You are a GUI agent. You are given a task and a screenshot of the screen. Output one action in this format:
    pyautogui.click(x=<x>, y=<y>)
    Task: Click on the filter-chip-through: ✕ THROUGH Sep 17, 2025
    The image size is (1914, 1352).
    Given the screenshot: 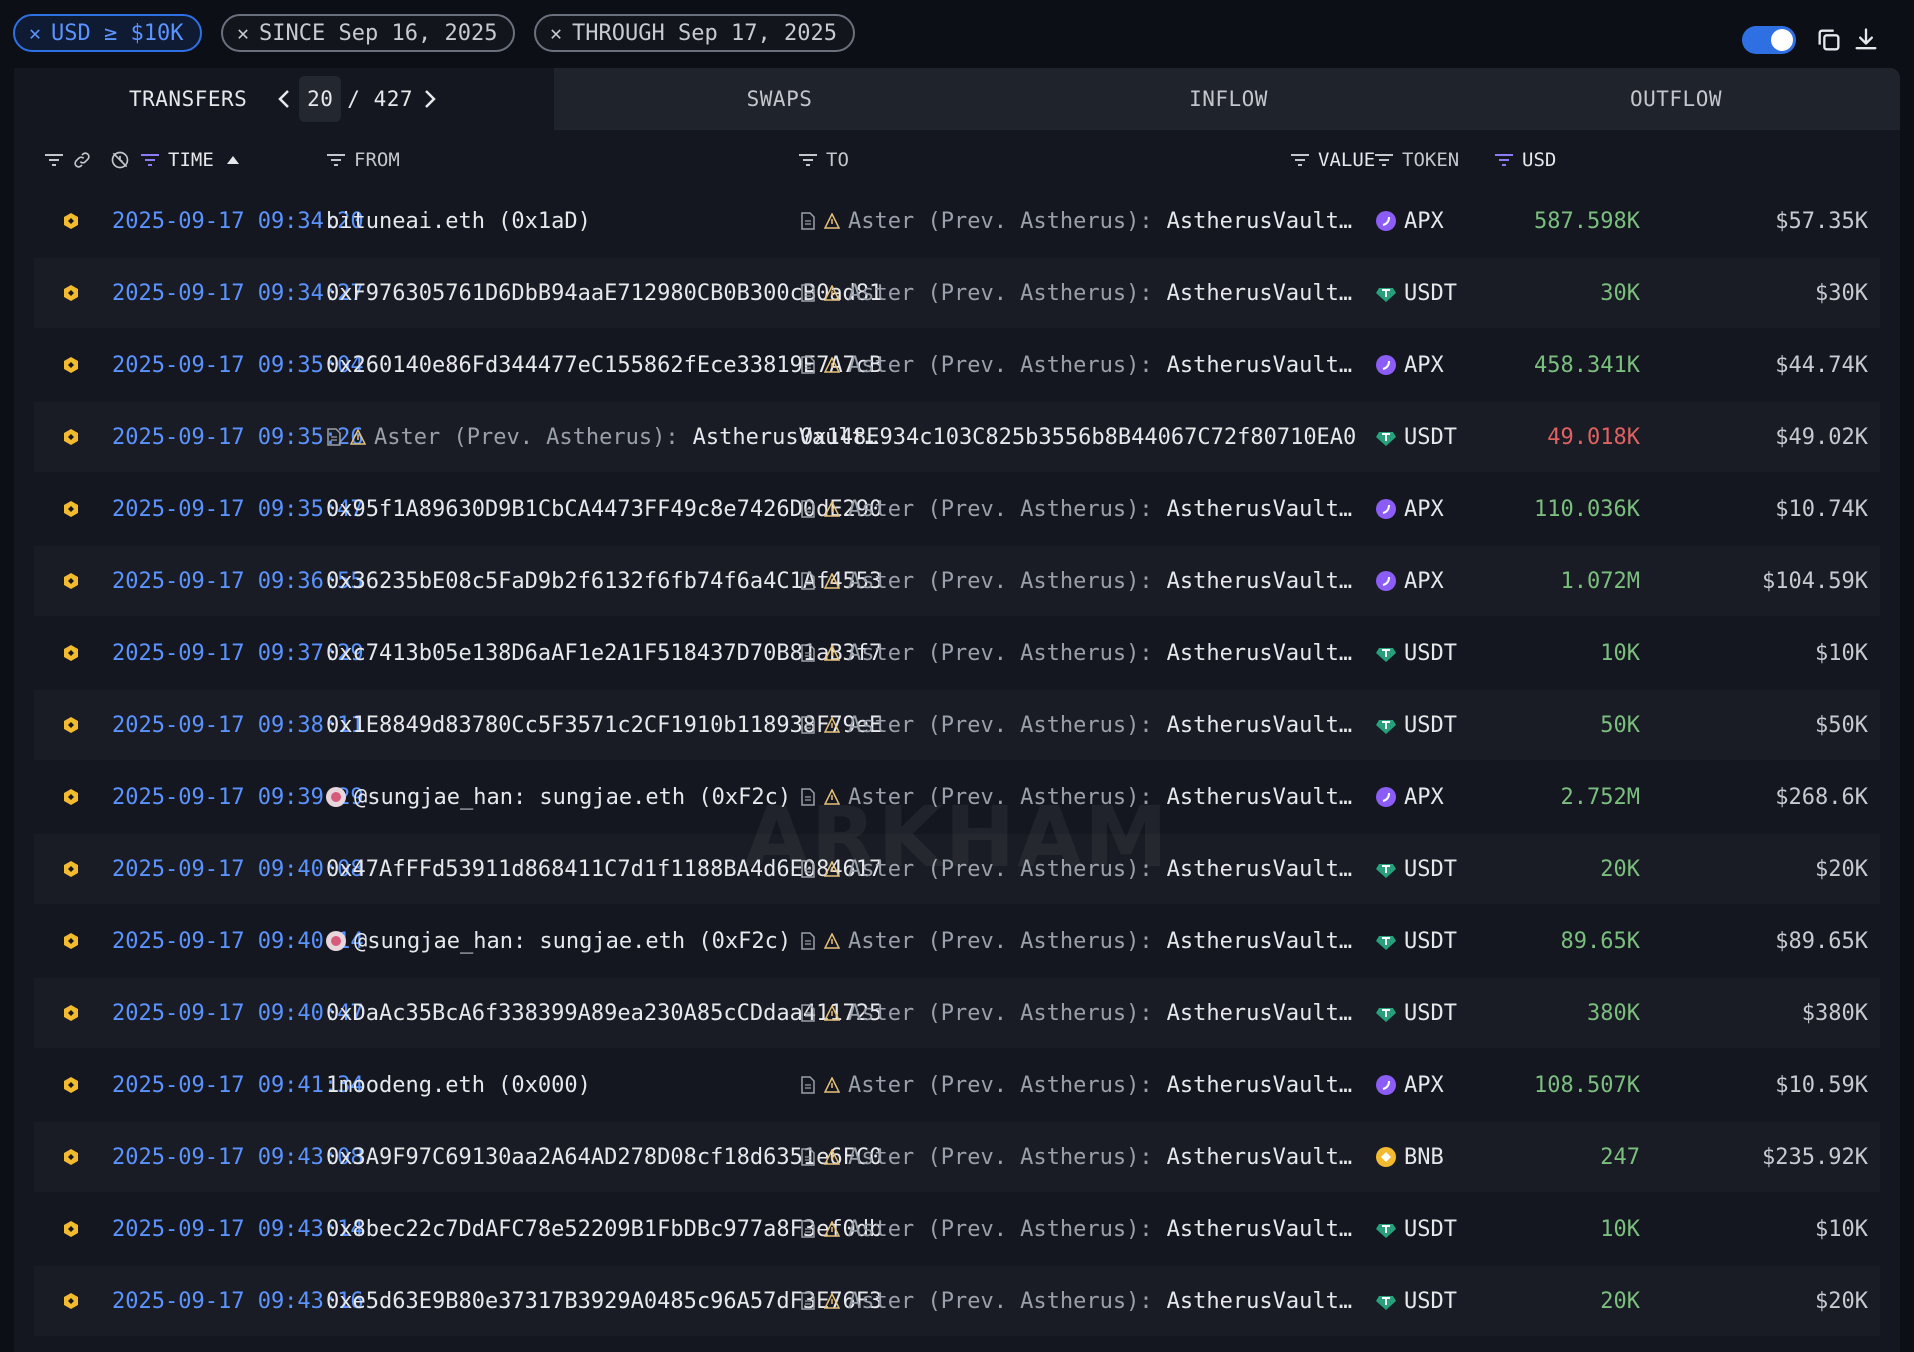 What is the action you would take?
    pyautogui.click(x=694, y=33)
    